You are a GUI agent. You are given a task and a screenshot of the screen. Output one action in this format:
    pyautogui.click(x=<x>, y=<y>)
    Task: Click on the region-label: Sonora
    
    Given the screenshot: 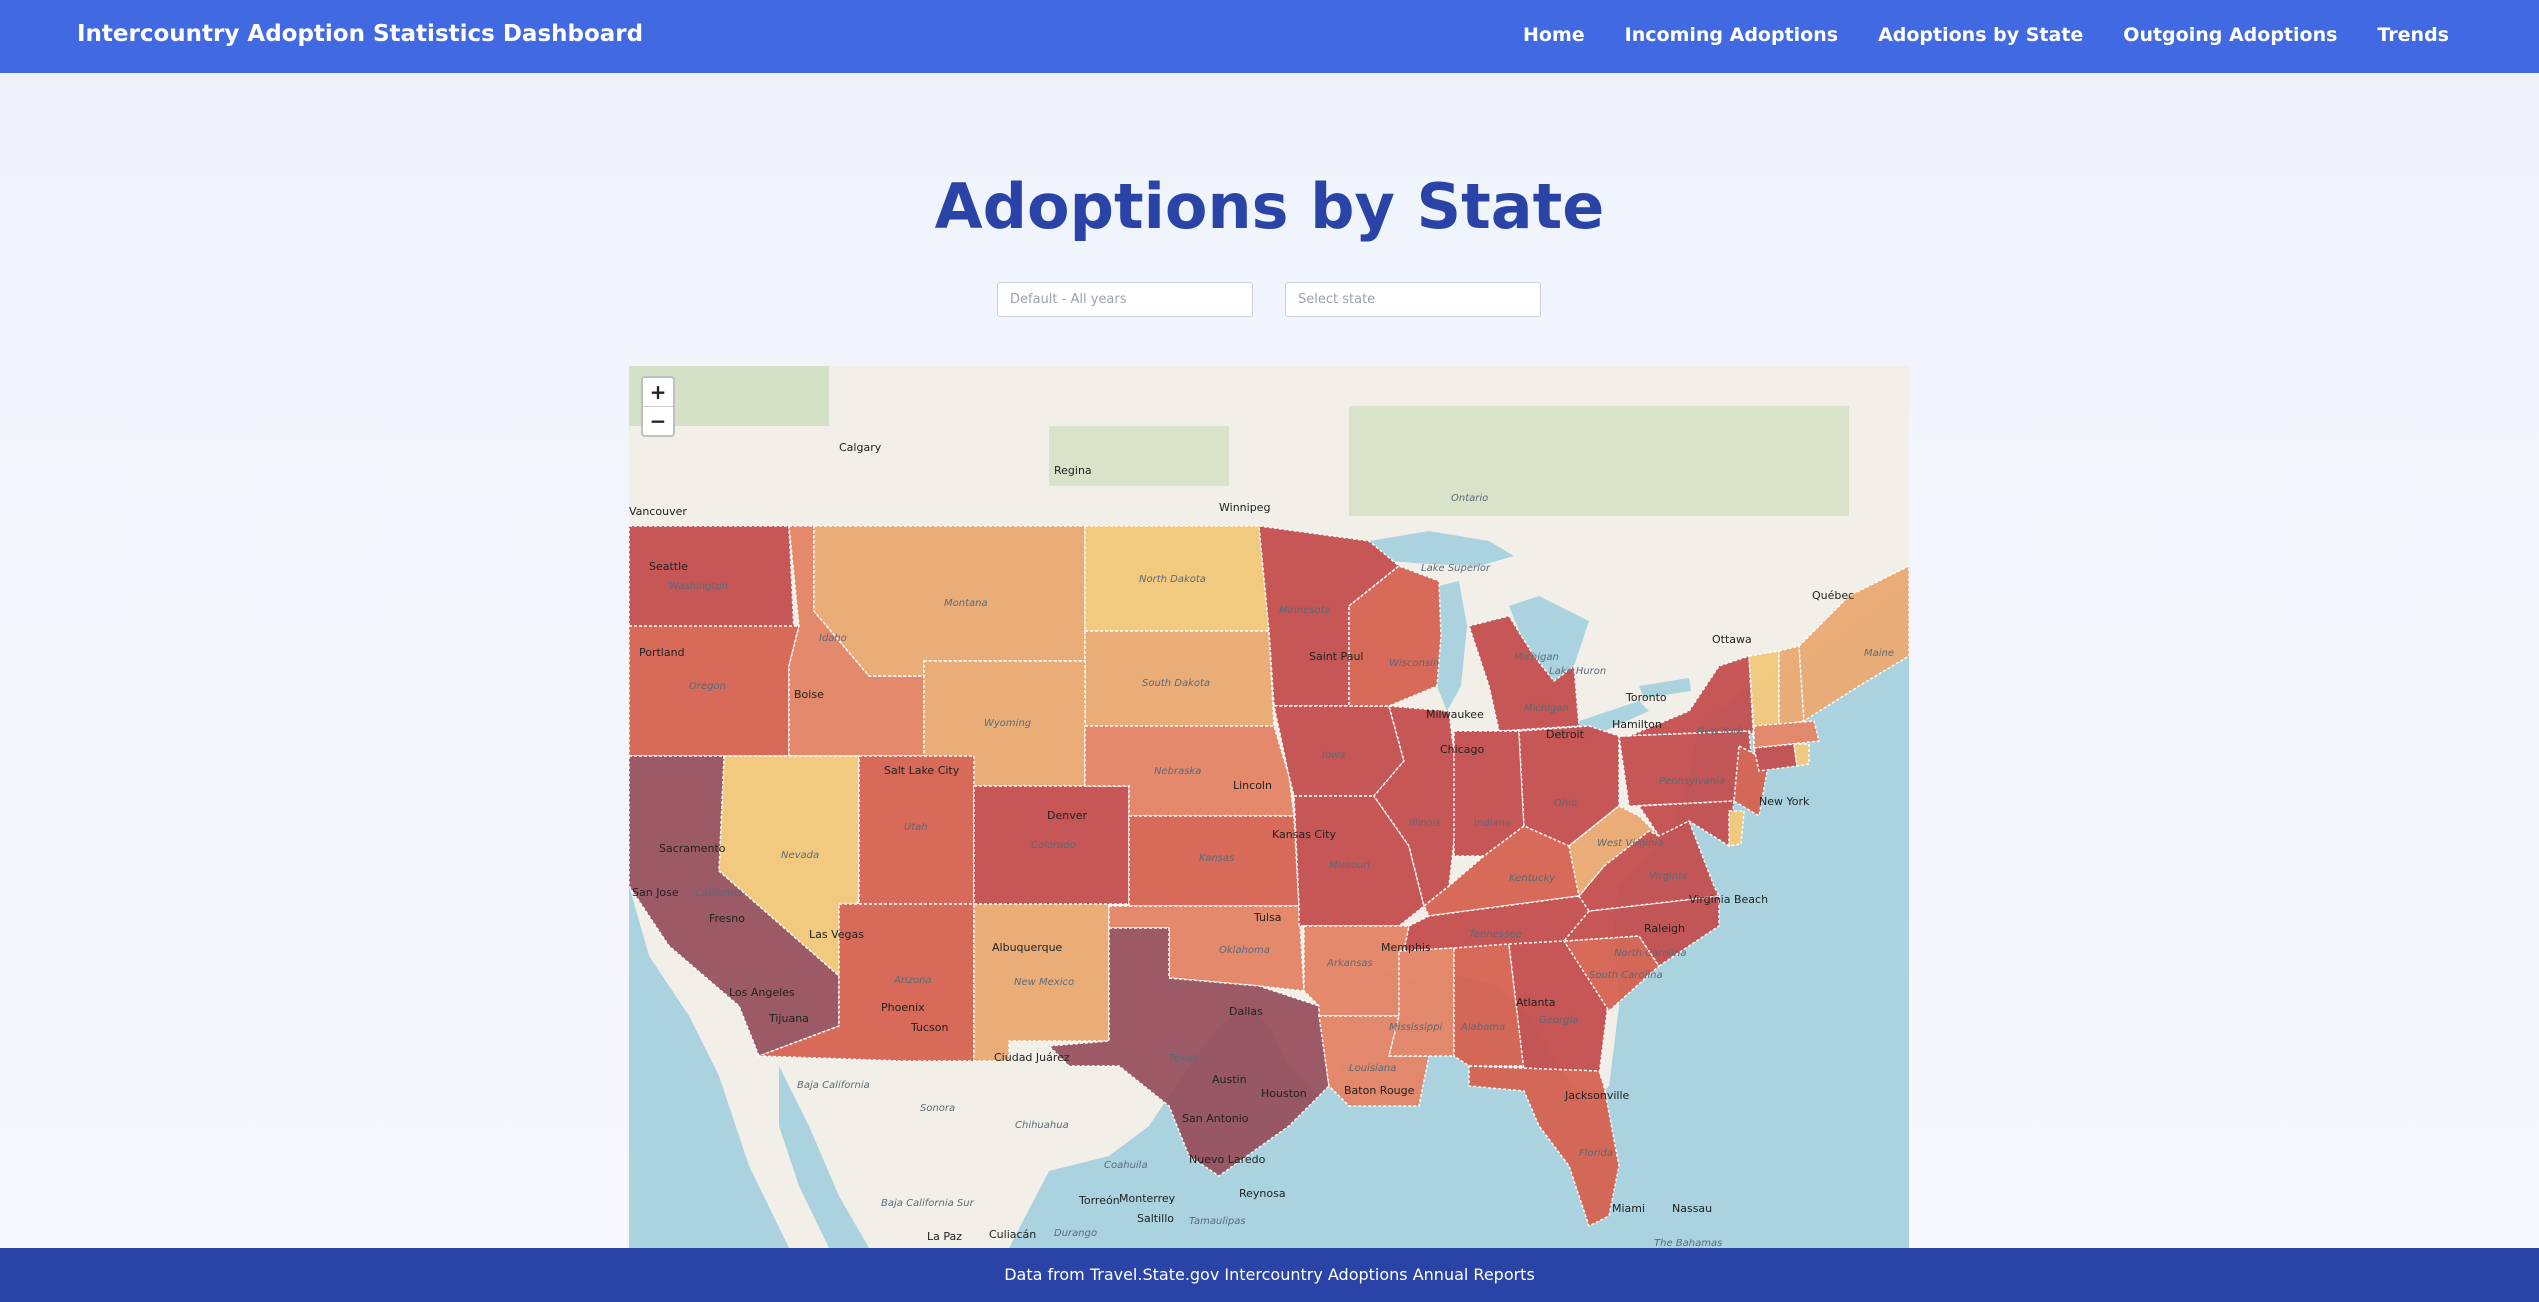 What is the action you would take?
    pyautogui.click(x=937, y=1108)
    